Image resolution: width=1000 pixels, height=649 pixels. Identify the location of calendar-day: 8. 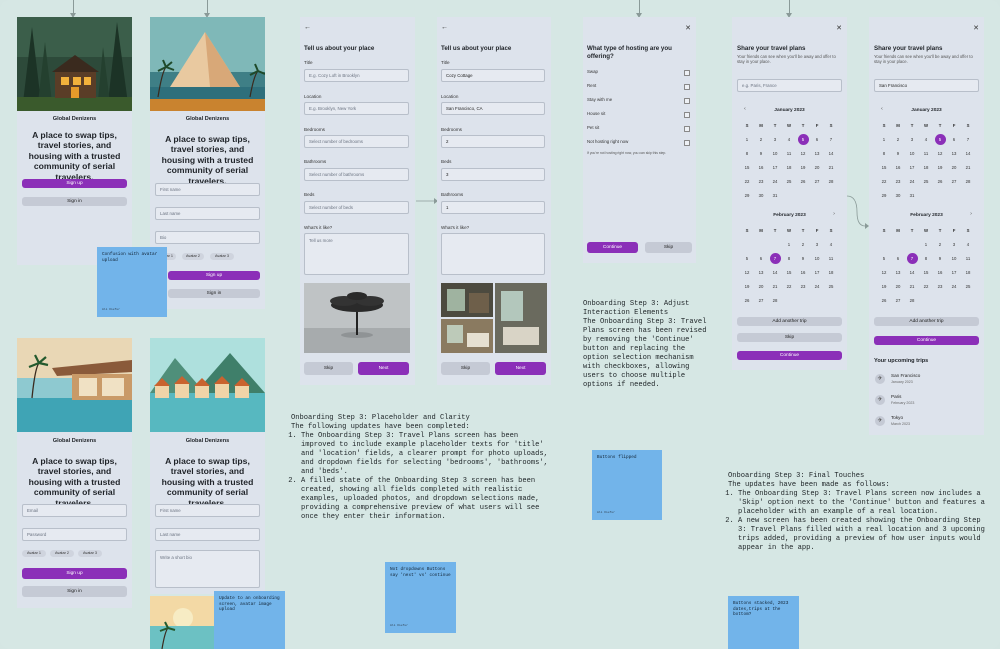
(884, 153).